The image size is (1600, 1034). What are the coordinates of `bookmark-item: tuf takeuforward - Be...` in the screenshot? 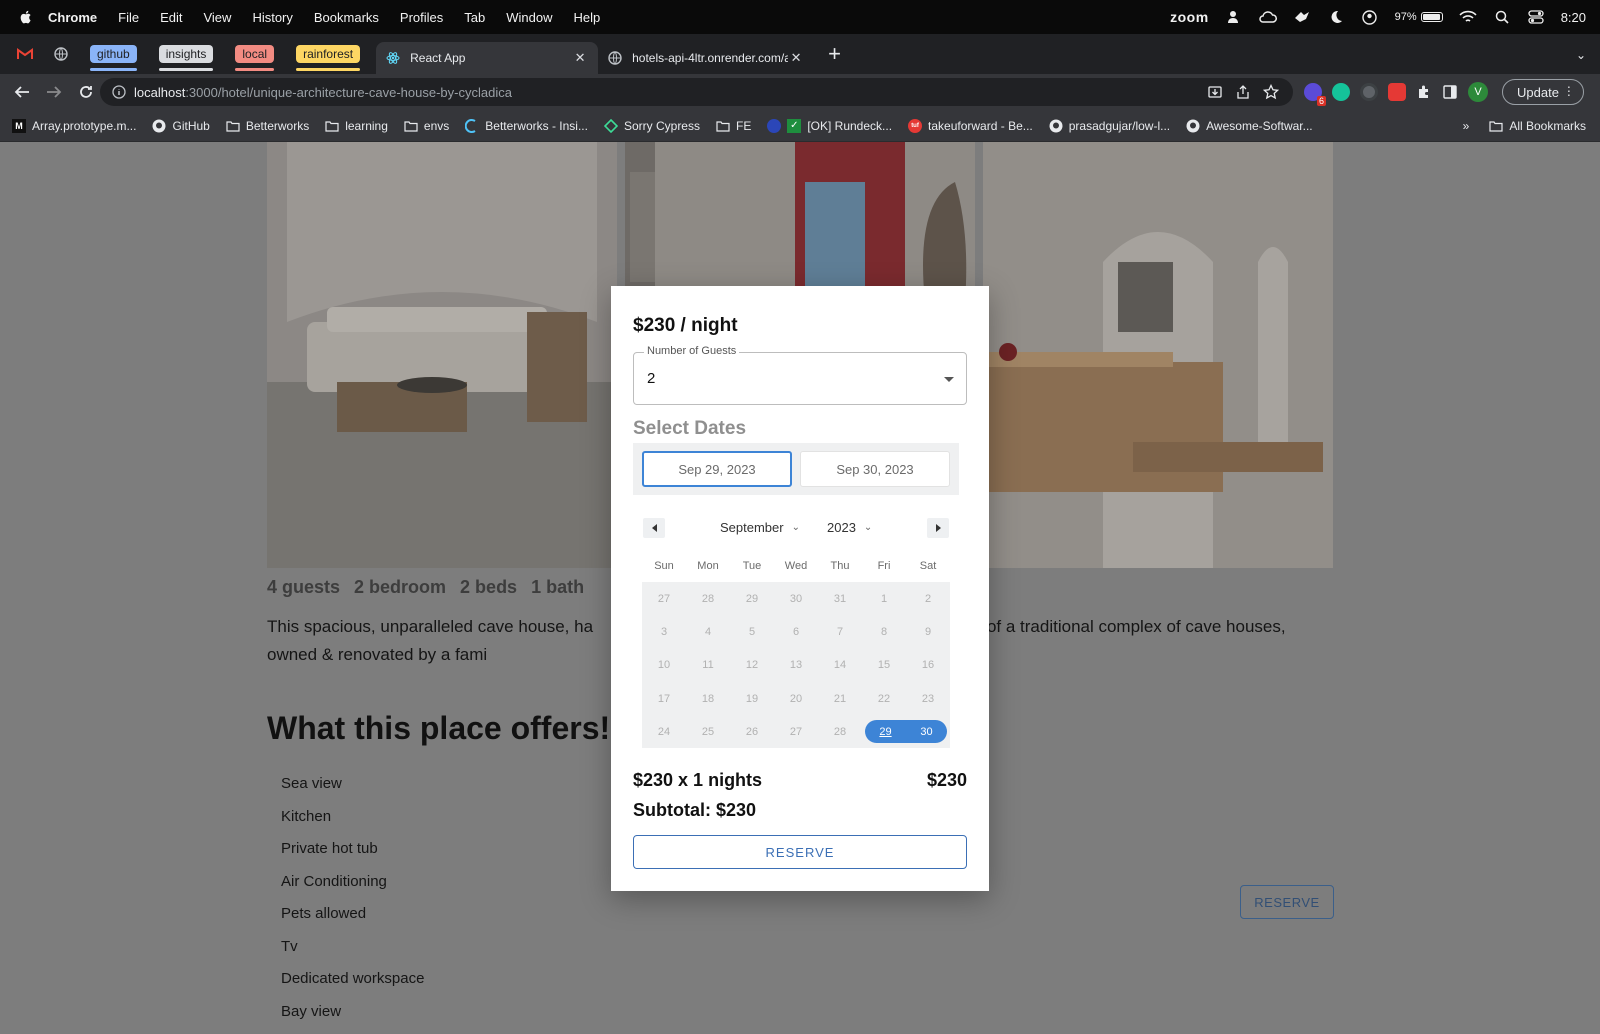 It's located at (970, 125).